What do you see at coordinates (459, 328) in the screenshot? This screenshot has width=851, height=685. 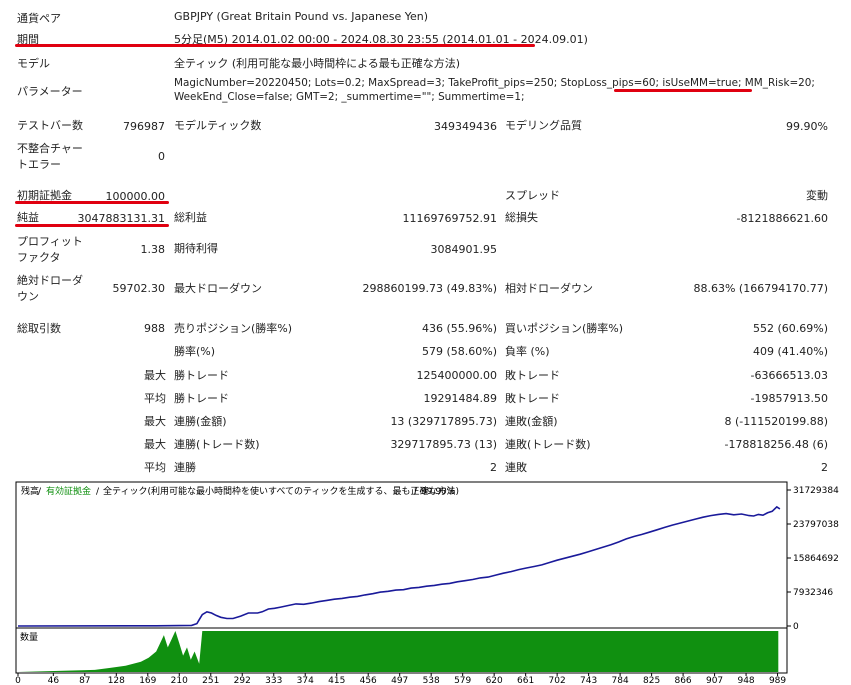 I see `short-value: 436 (55.96%)` at bounding box center [459, 328].